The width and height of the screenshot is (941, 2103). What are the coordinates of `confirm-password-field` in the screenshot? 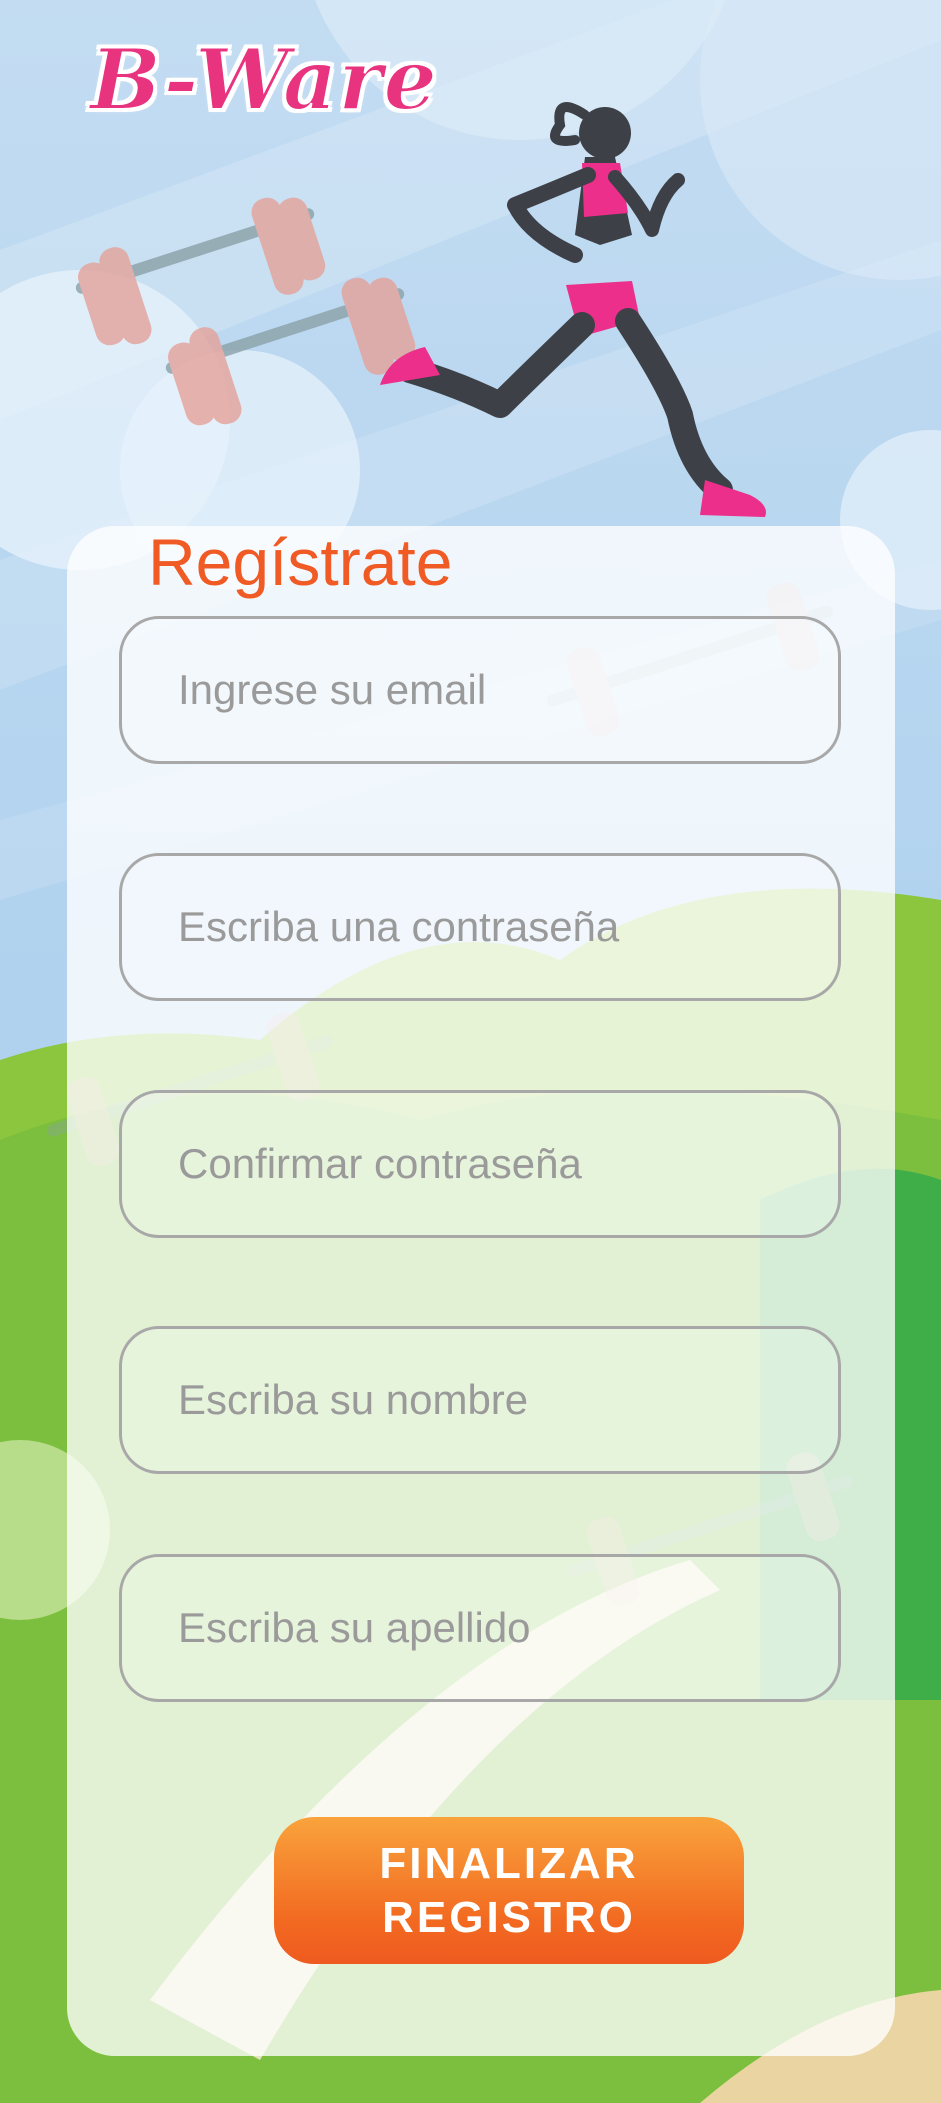 It's located at (480, 1164).